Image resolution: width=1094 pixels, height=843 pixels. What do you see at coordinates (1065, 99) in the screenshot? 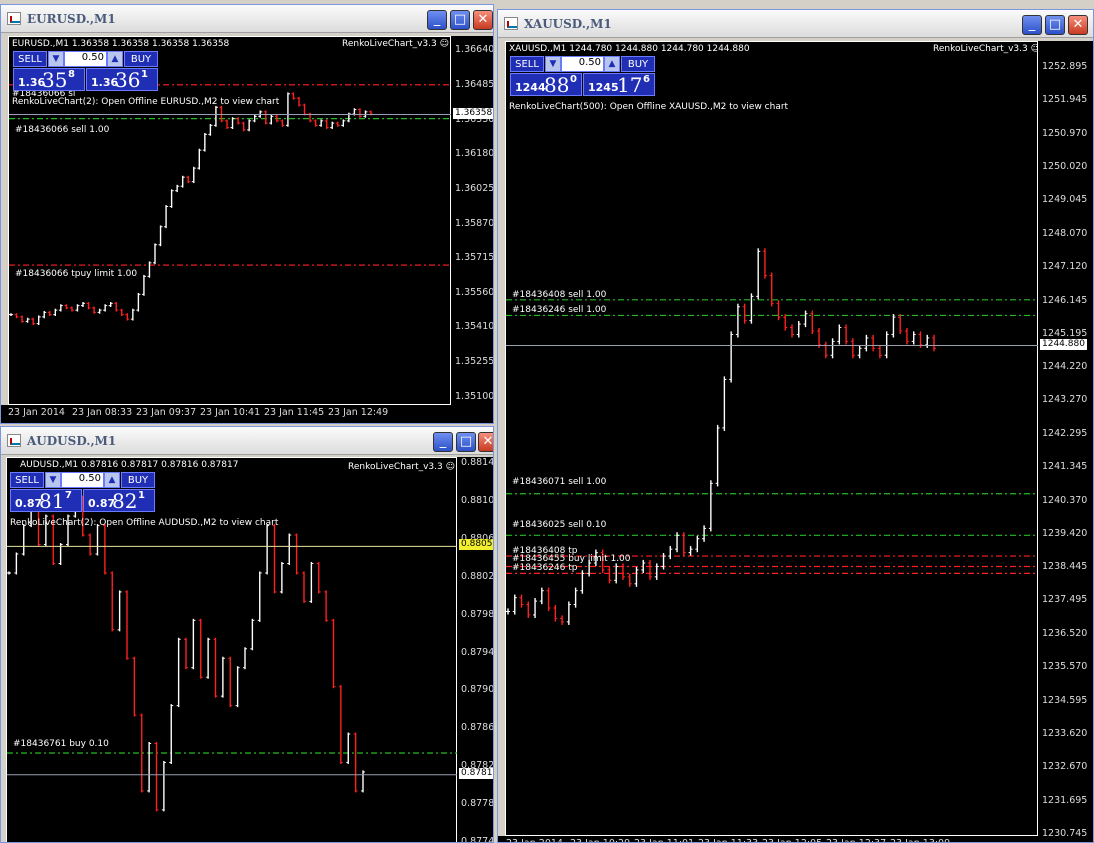
I see `price-axis-label: 1251.945` at bounding box center [1065, 99].